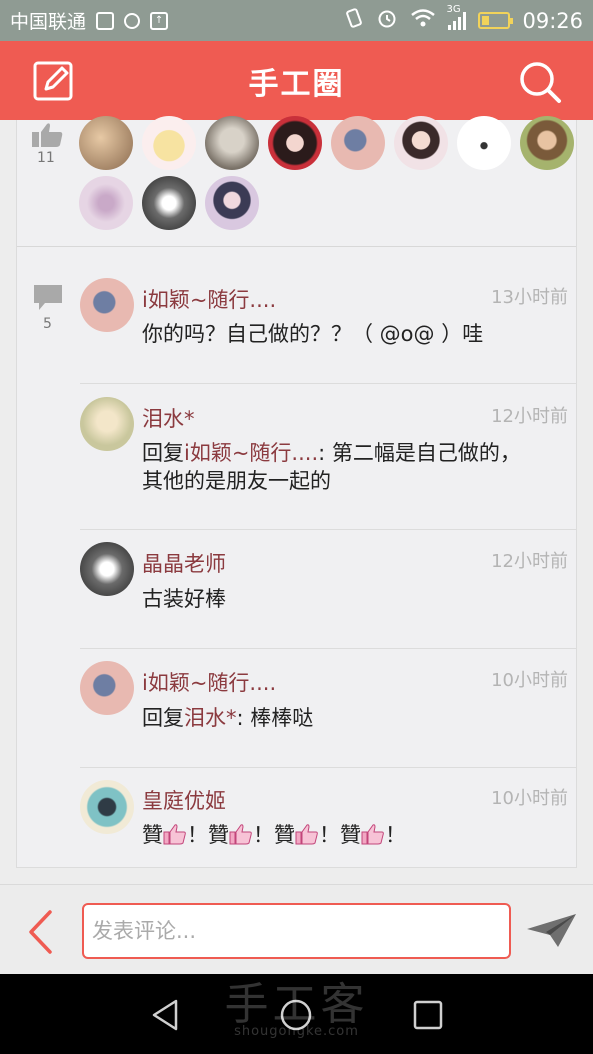  What do you see at coordinates (296, 20) in the screenshot?
I see `status-bar: 中国联通 ↑ 3G 09:26` at bounding box center [296, 20].